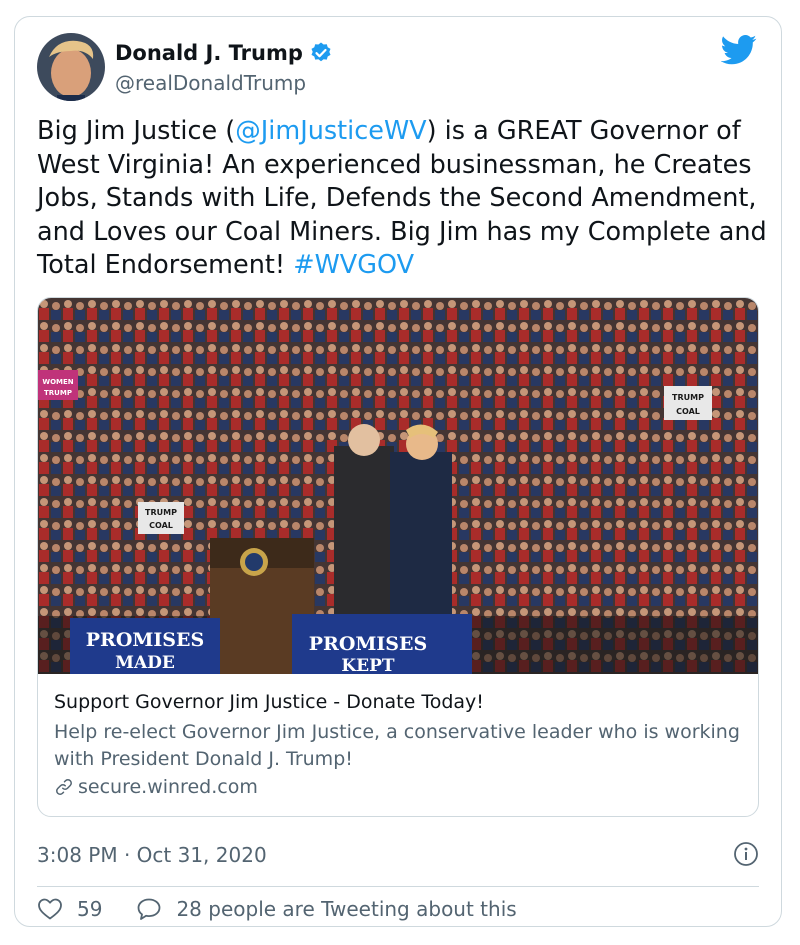 This screenshot has width=800, height=945. Describe the element at coordinates (688, 397) in the screenshot. I see `sign-trump-coal-line1: TRUMP` at that location.